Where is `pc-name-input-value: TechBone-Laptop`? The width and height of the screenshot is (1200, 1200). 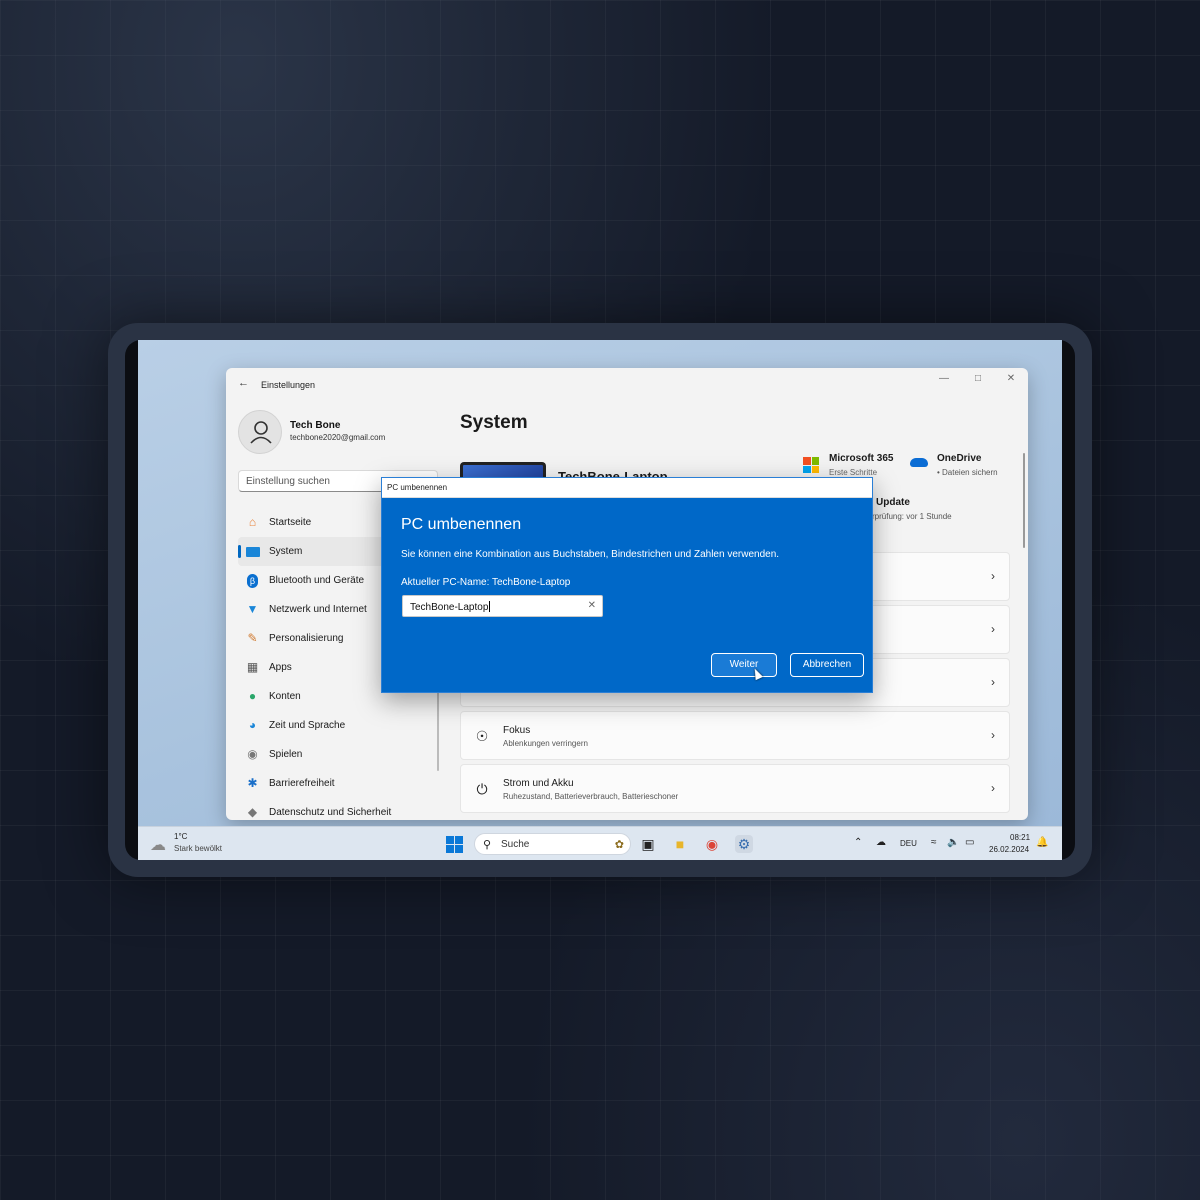
pc-name-input-value: TechBone-Laptop is located at coordinates (449, 607).